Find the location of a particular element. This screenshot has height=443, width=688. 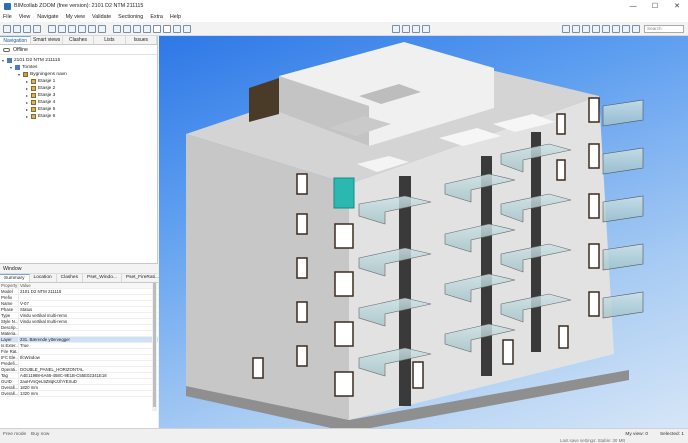

app-logo-icon is located at coordinates (7, 6).